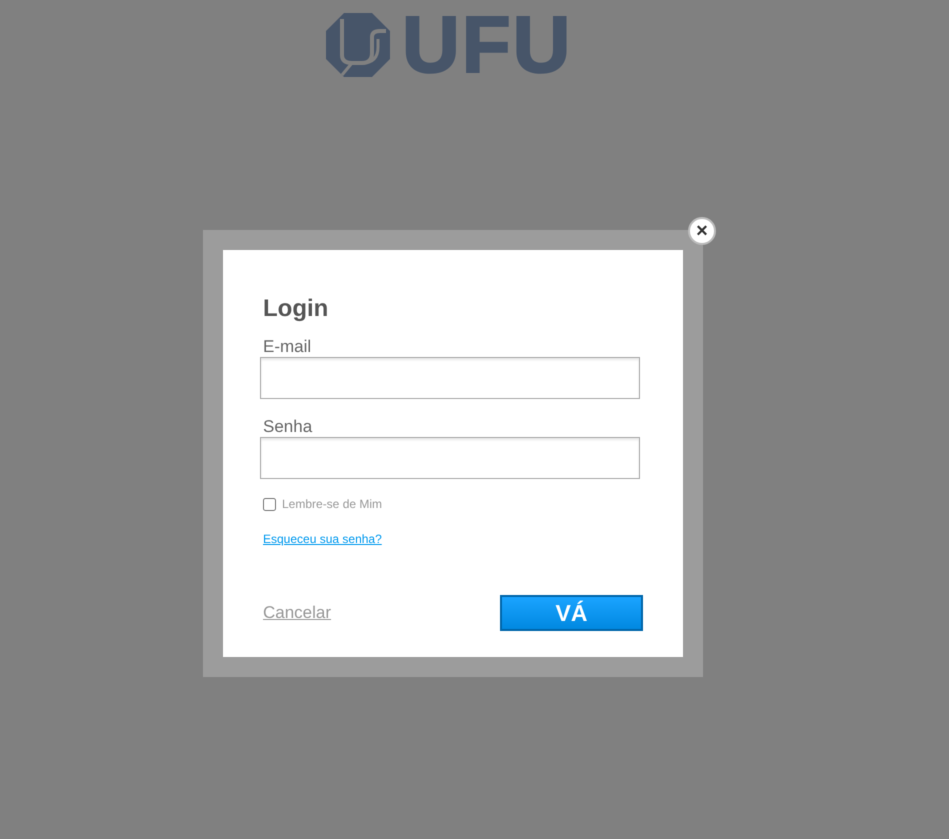 The image size is (949, 839). What do you see at coordinates (287, 347) in the screenshot?
I see `field-label: E-mail` at bounding box center [287, 347].